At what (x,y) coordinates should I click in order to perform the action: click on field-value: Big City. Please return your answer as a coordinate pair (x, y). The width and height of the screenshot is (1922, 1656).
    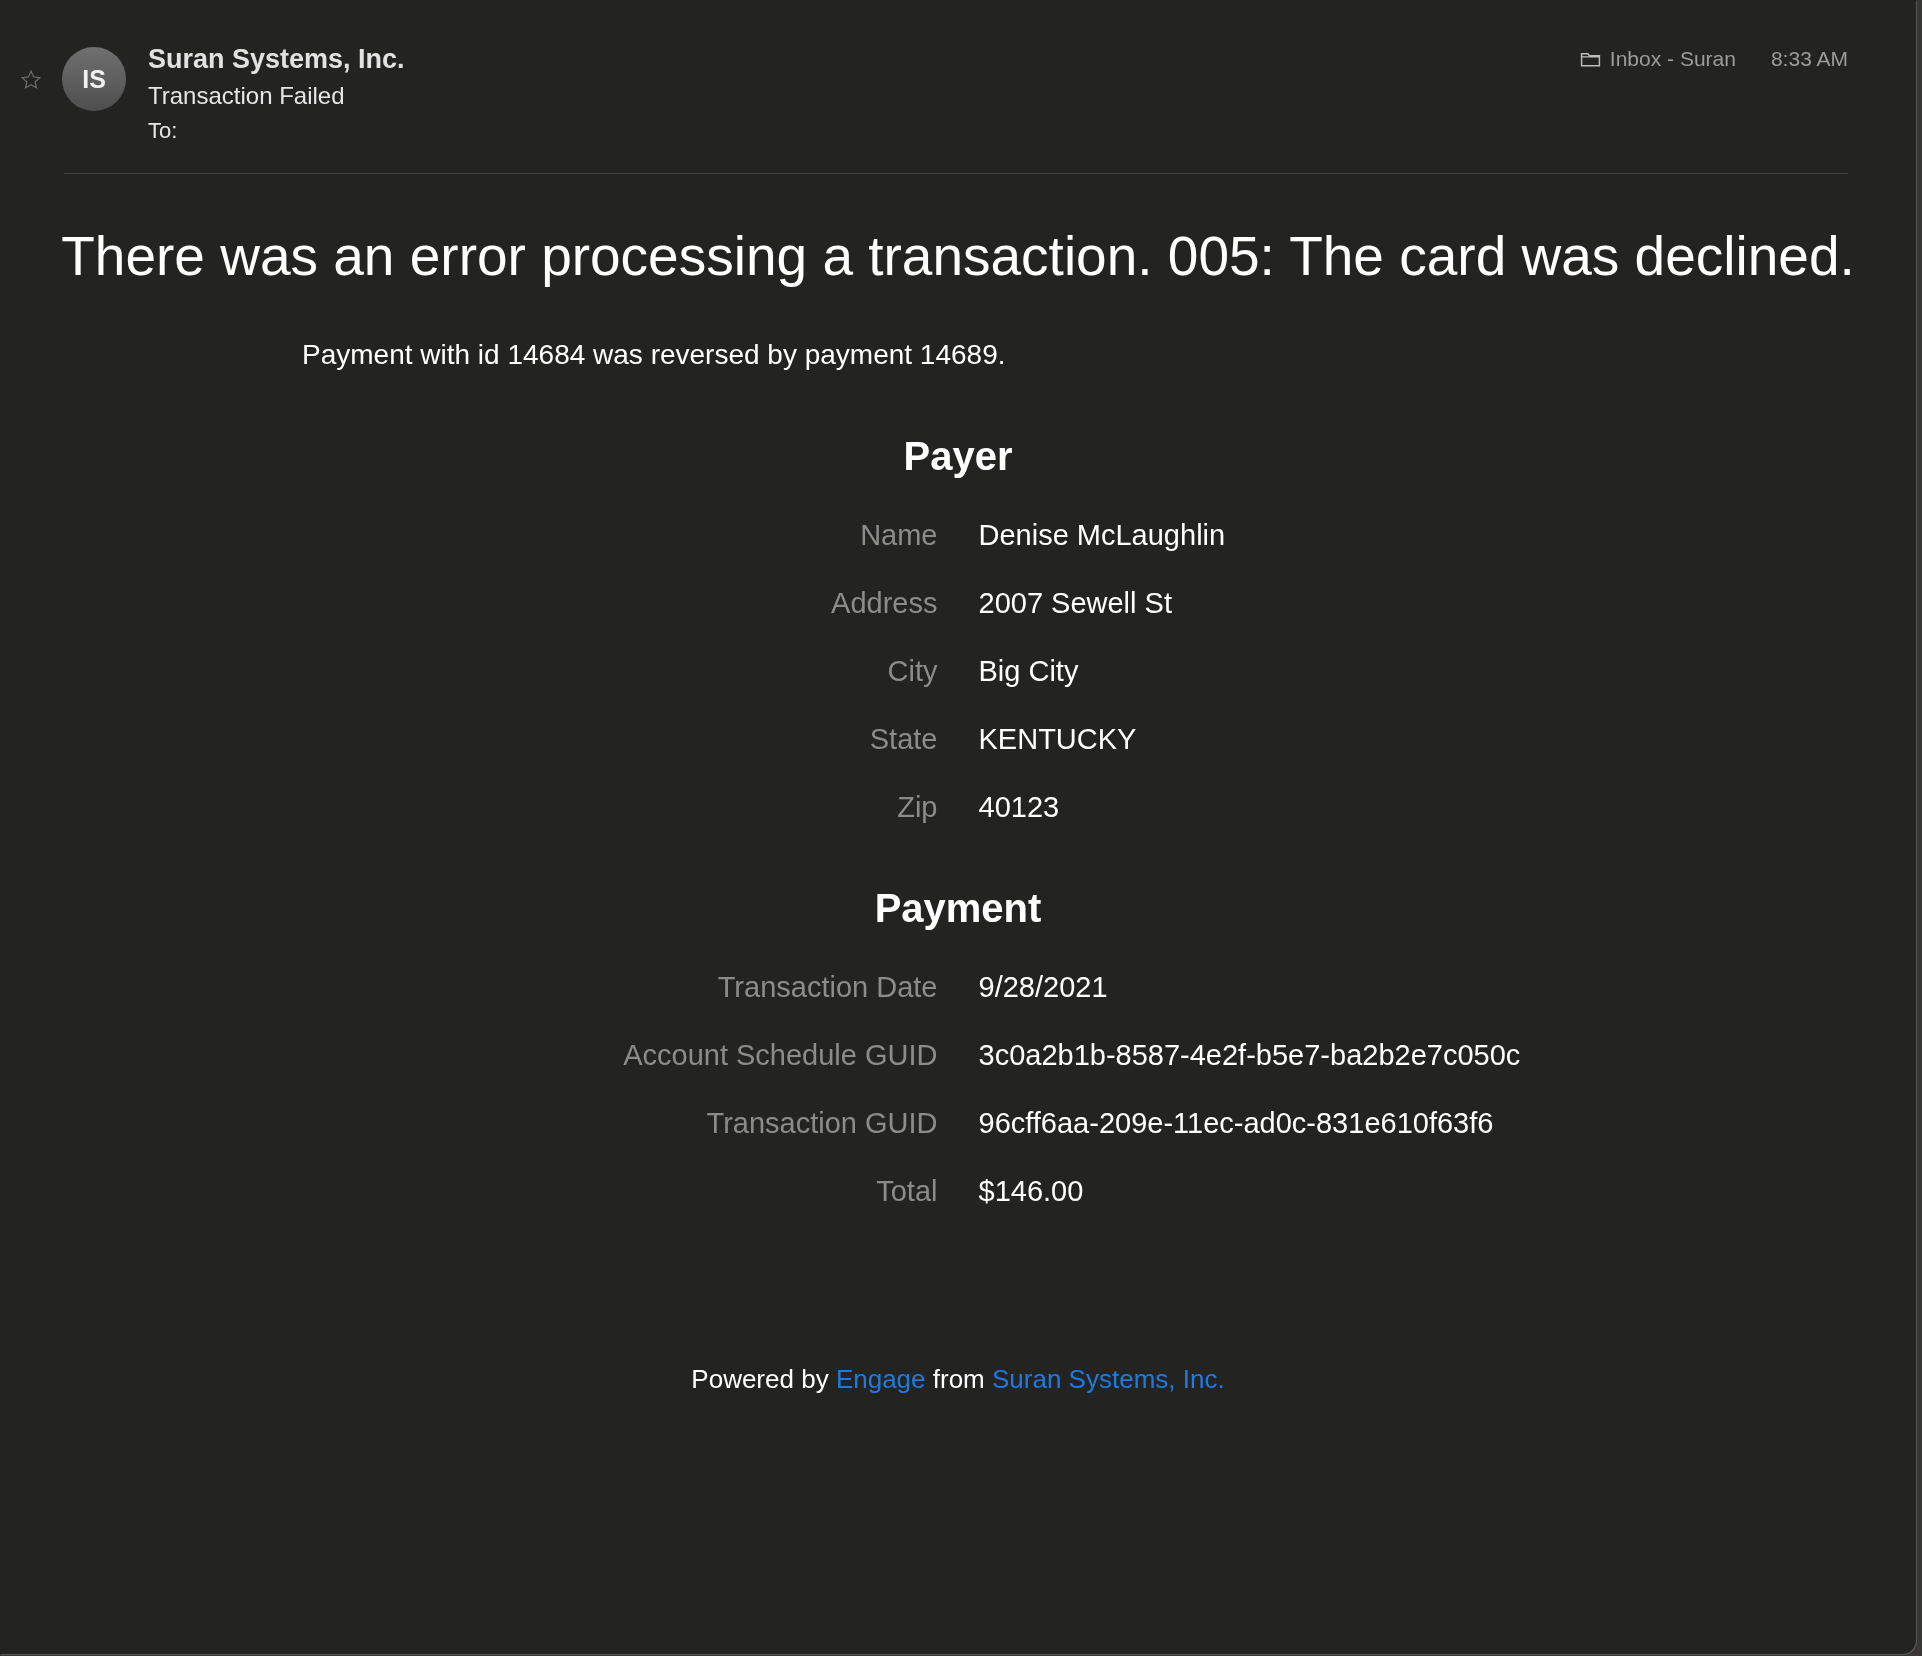
    Looking at the image, I should click on (1029, 671).